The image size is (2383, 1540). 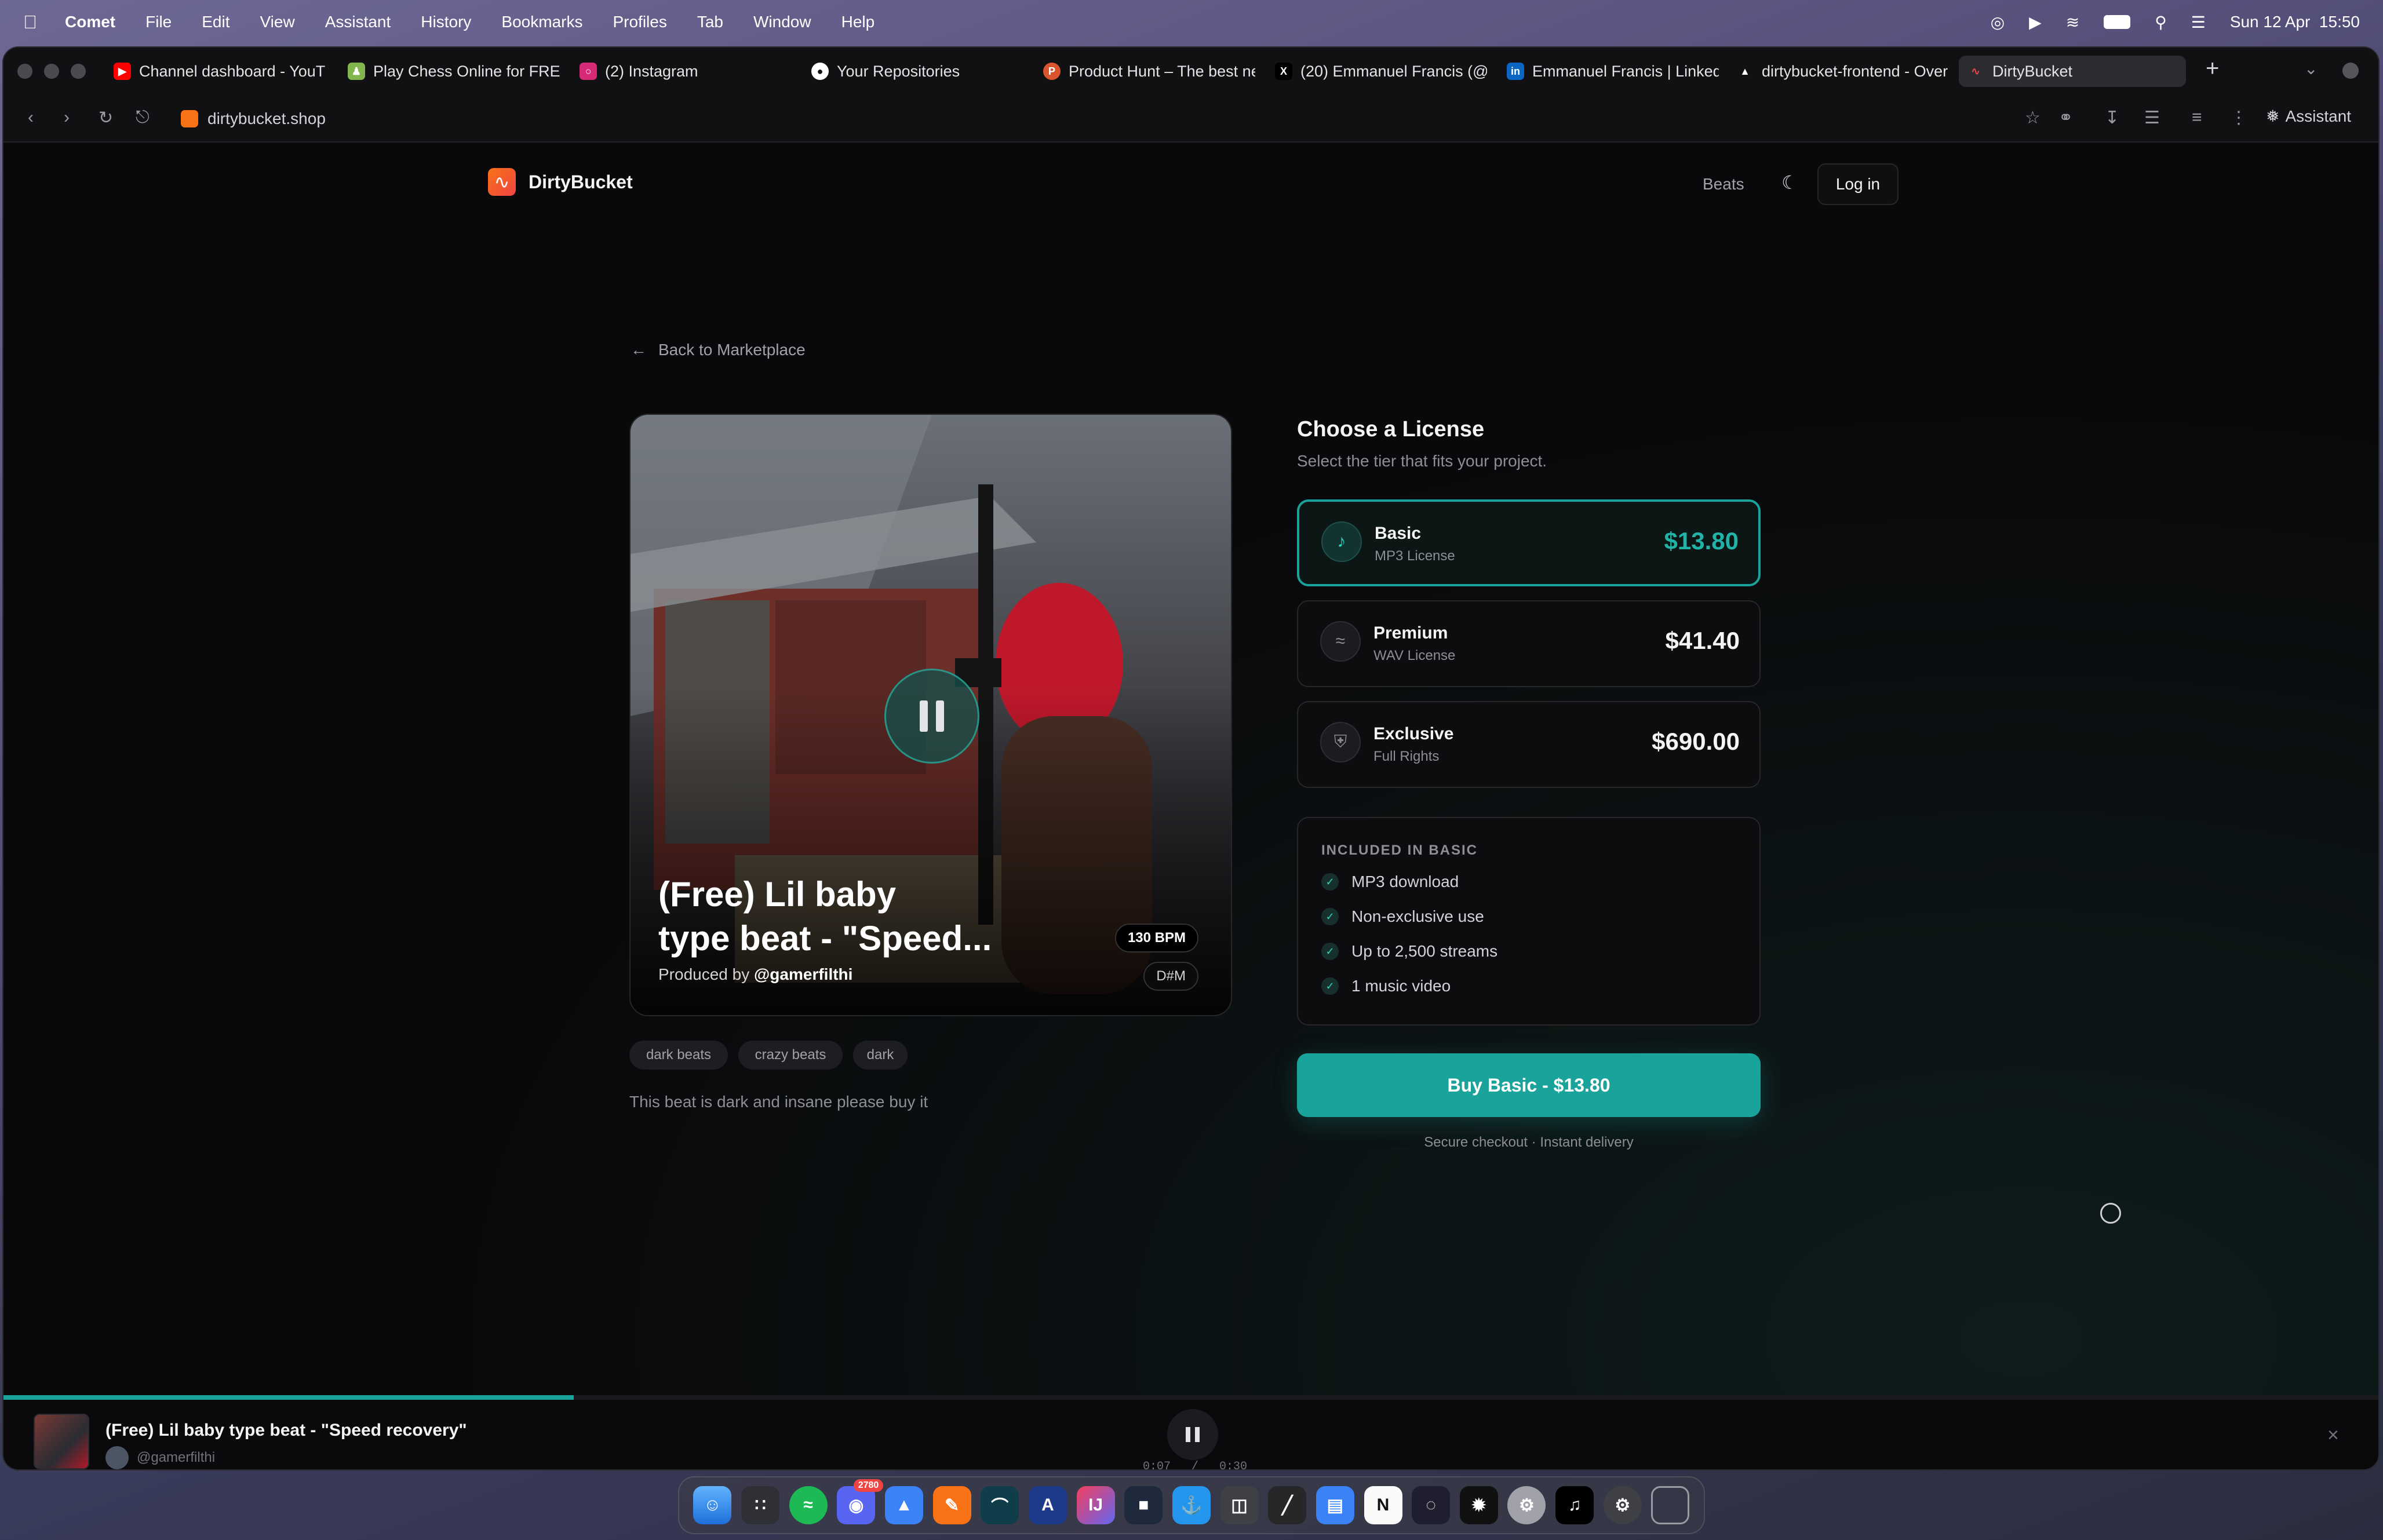 I want to click on app-icon-5: ◌, so click(x=1432, y=1505).